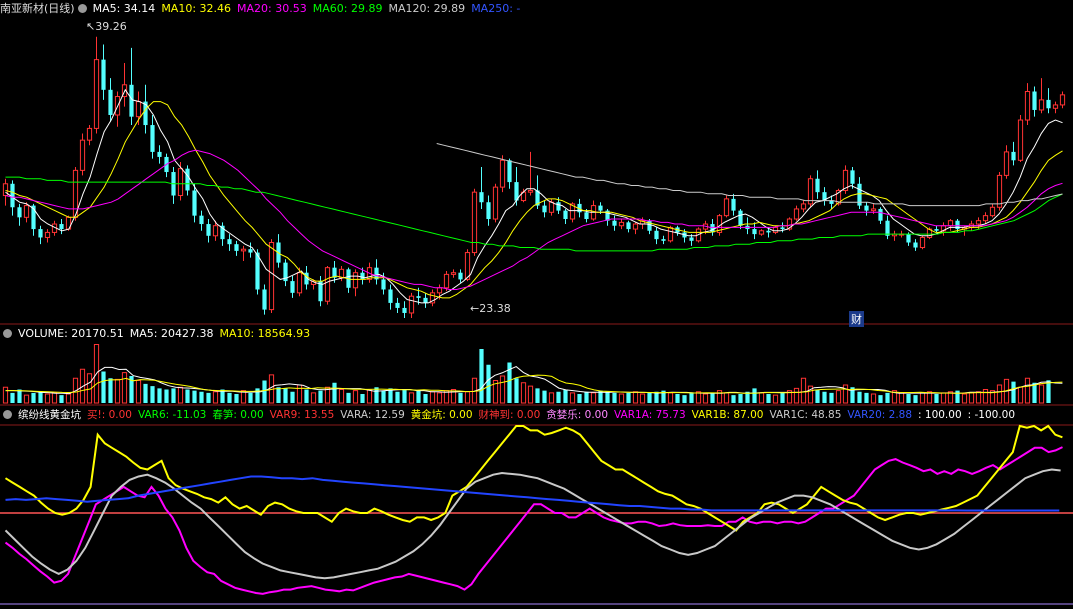 The height and width of the screenshot is (609, 1073). I want to click on finance-marker: 财, so click(856, 319).